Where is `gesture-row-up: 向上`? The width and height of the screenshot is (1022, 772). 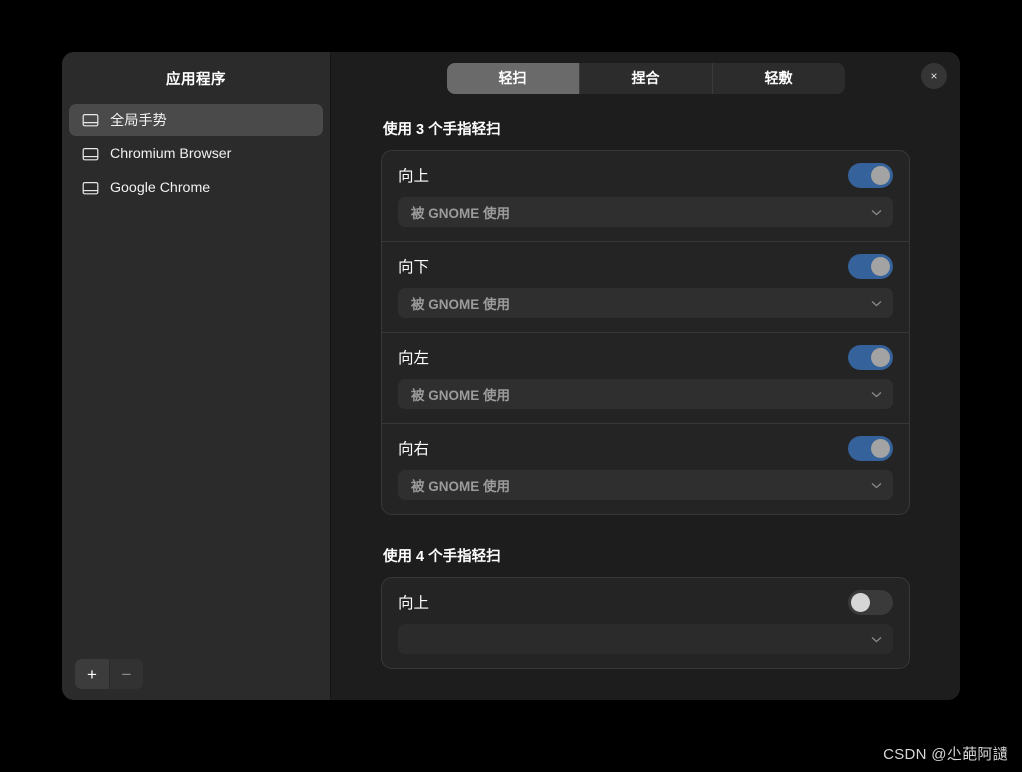 gesture-row-up: 向上 is located at coordinates (645, 623).